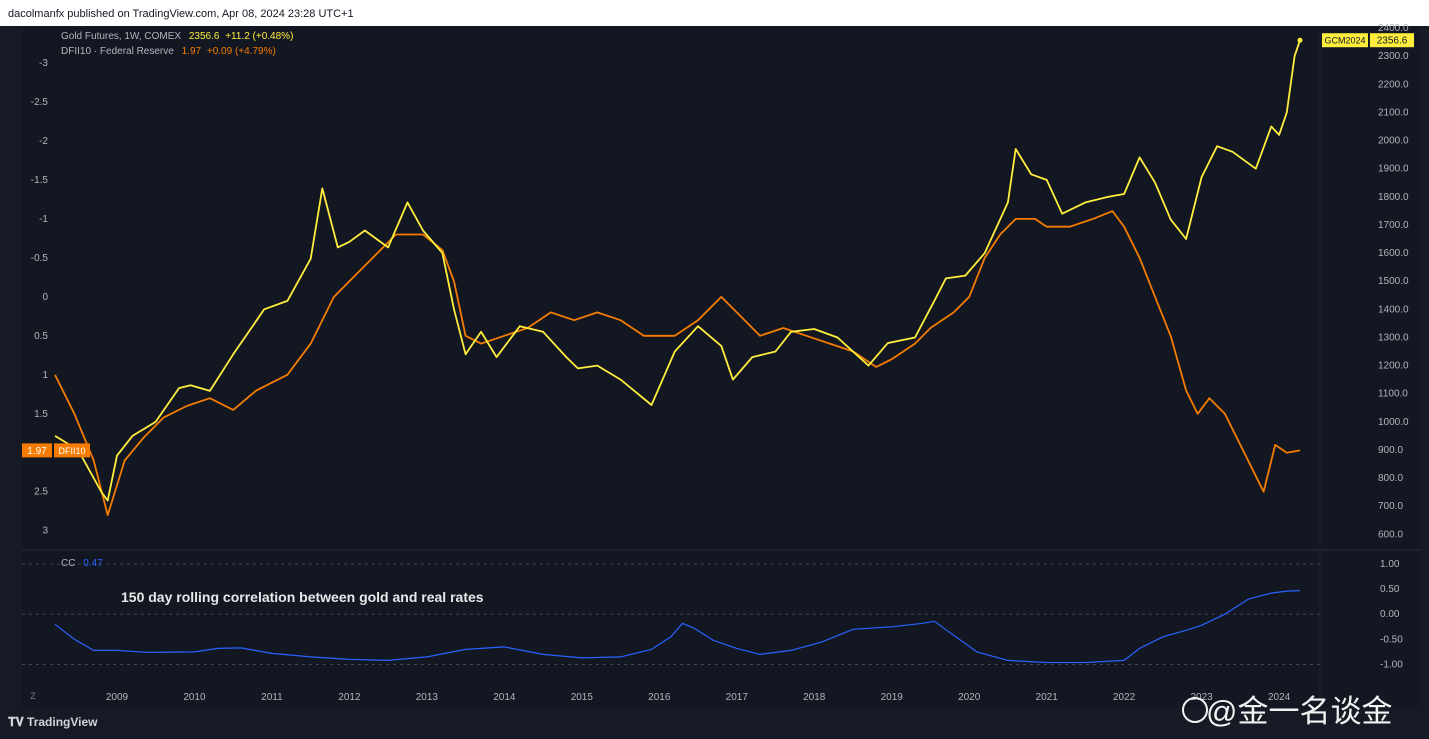 The width and height of the screenshot is (1429, 739). What do you see at coordinates (68, 563) in the screenshot?
I see `cc-legend-label: CC` at bounding box center [68, 563].